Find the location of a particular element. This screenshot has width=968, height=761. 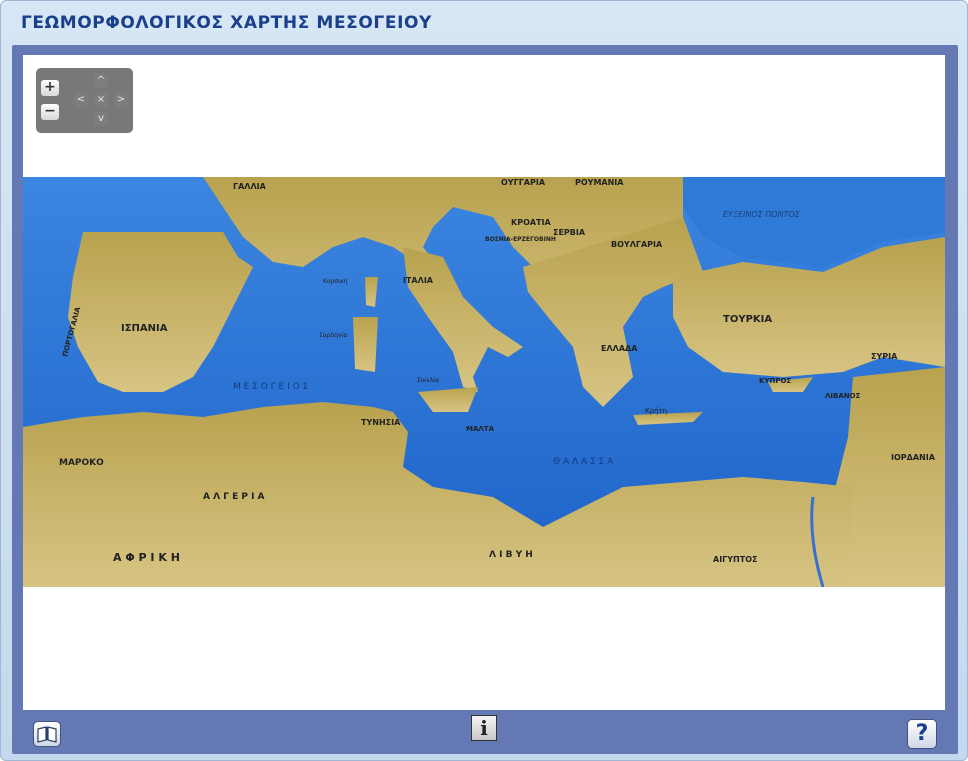

label-kriti: Κρήτη is located at coordinates (656, 411).